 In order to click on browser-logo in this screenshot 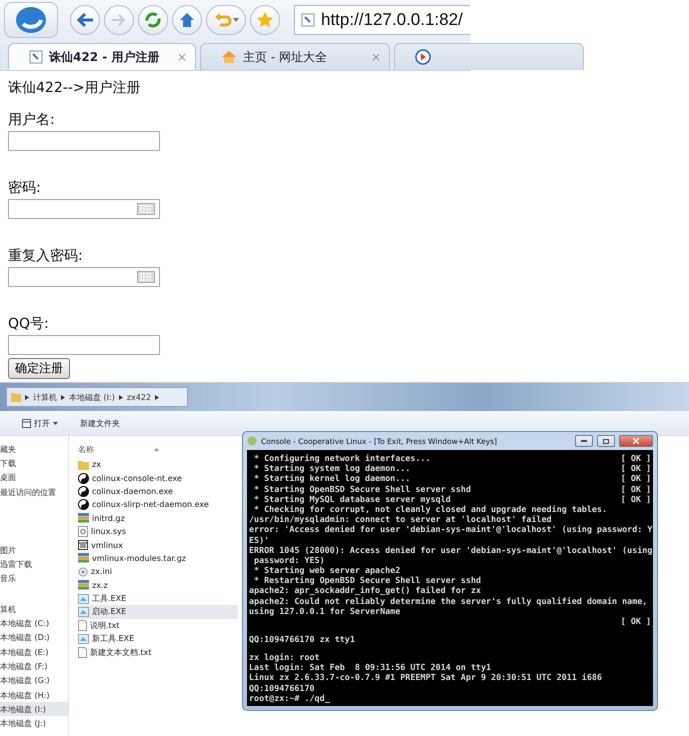, I will do `click(31, 20)`.